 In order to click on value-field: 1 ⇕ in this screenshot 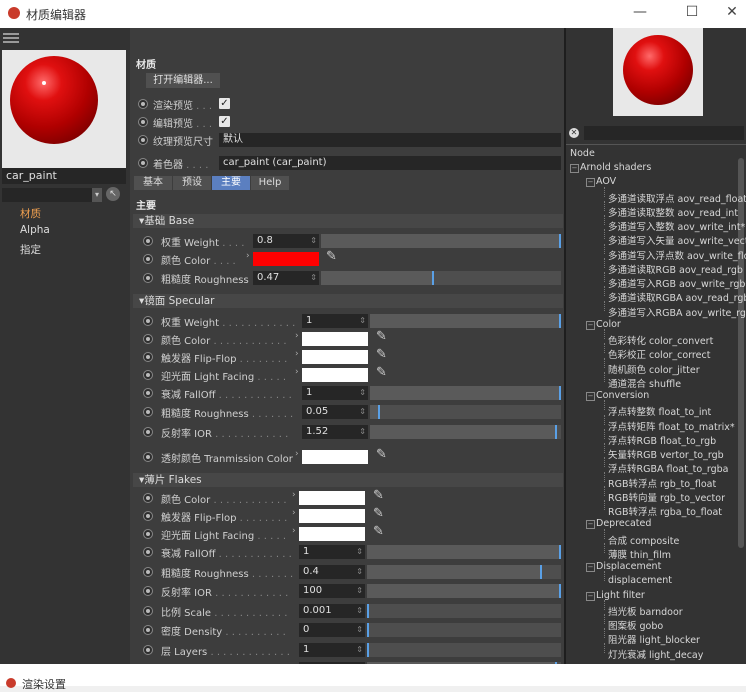, I will do `click(335, 321)`.